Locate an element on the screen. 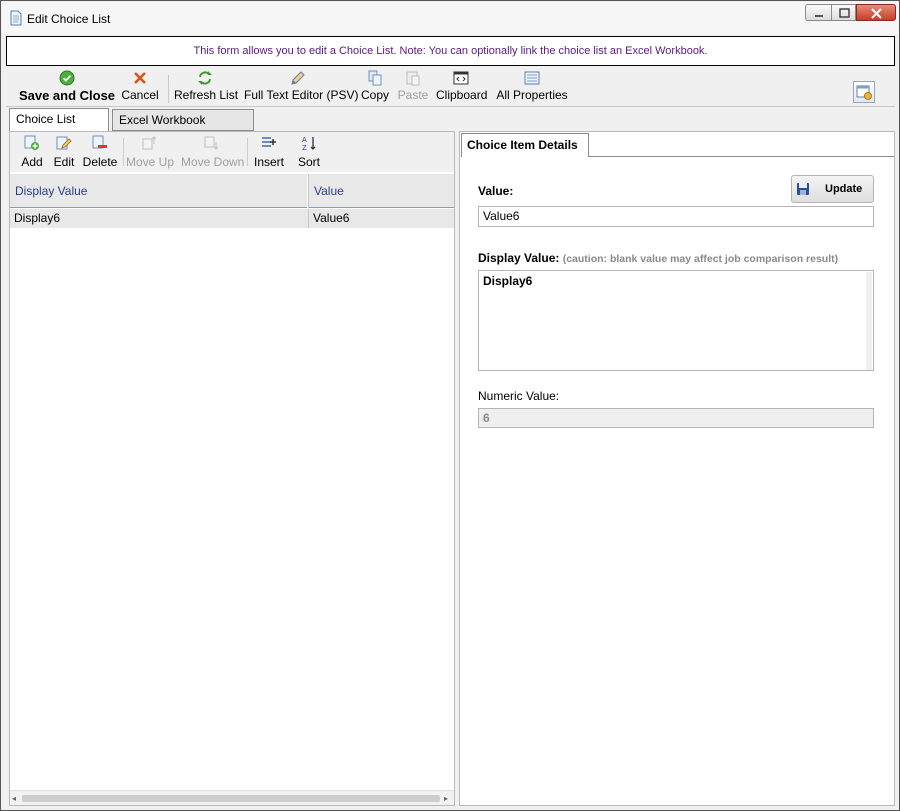  tab-choice-item-details: Choice Item Details is located at coordinates (525, 145).